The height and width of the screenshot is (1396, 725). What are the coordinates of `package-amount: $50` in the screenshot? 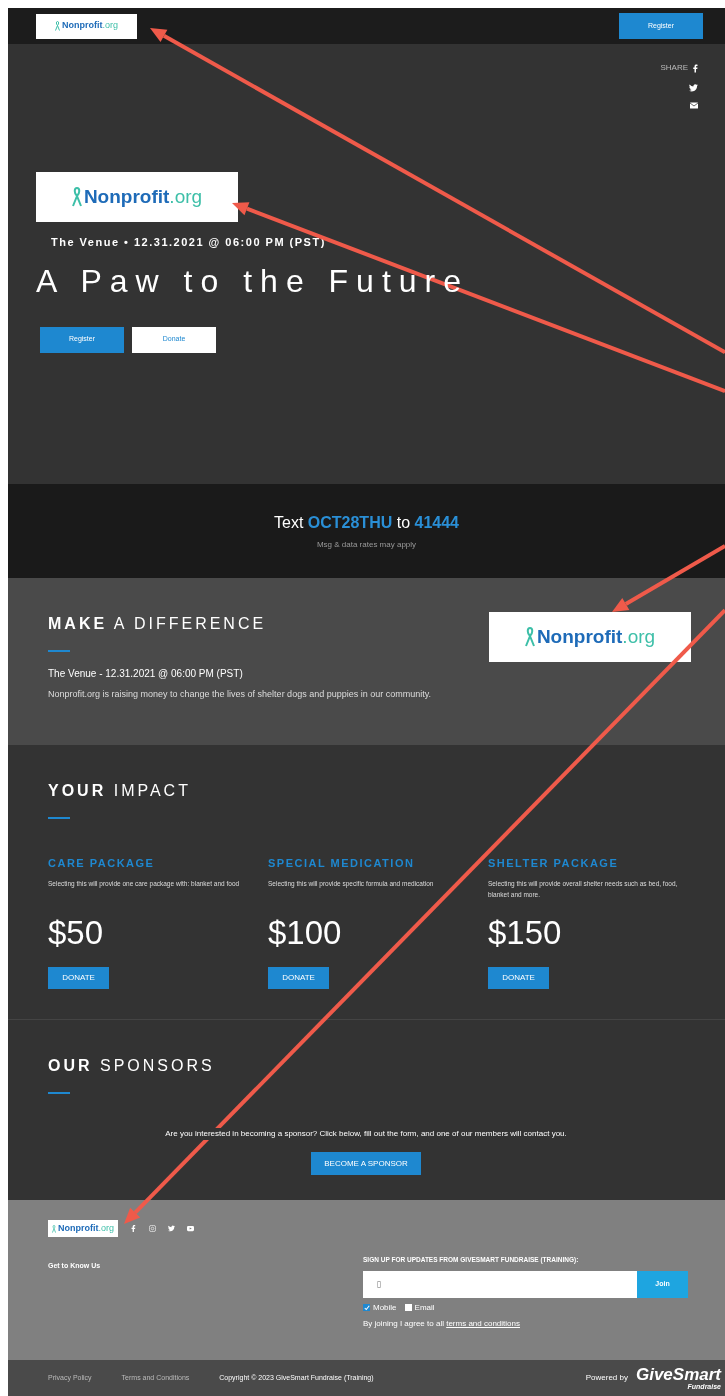 It's located at (76, 932).